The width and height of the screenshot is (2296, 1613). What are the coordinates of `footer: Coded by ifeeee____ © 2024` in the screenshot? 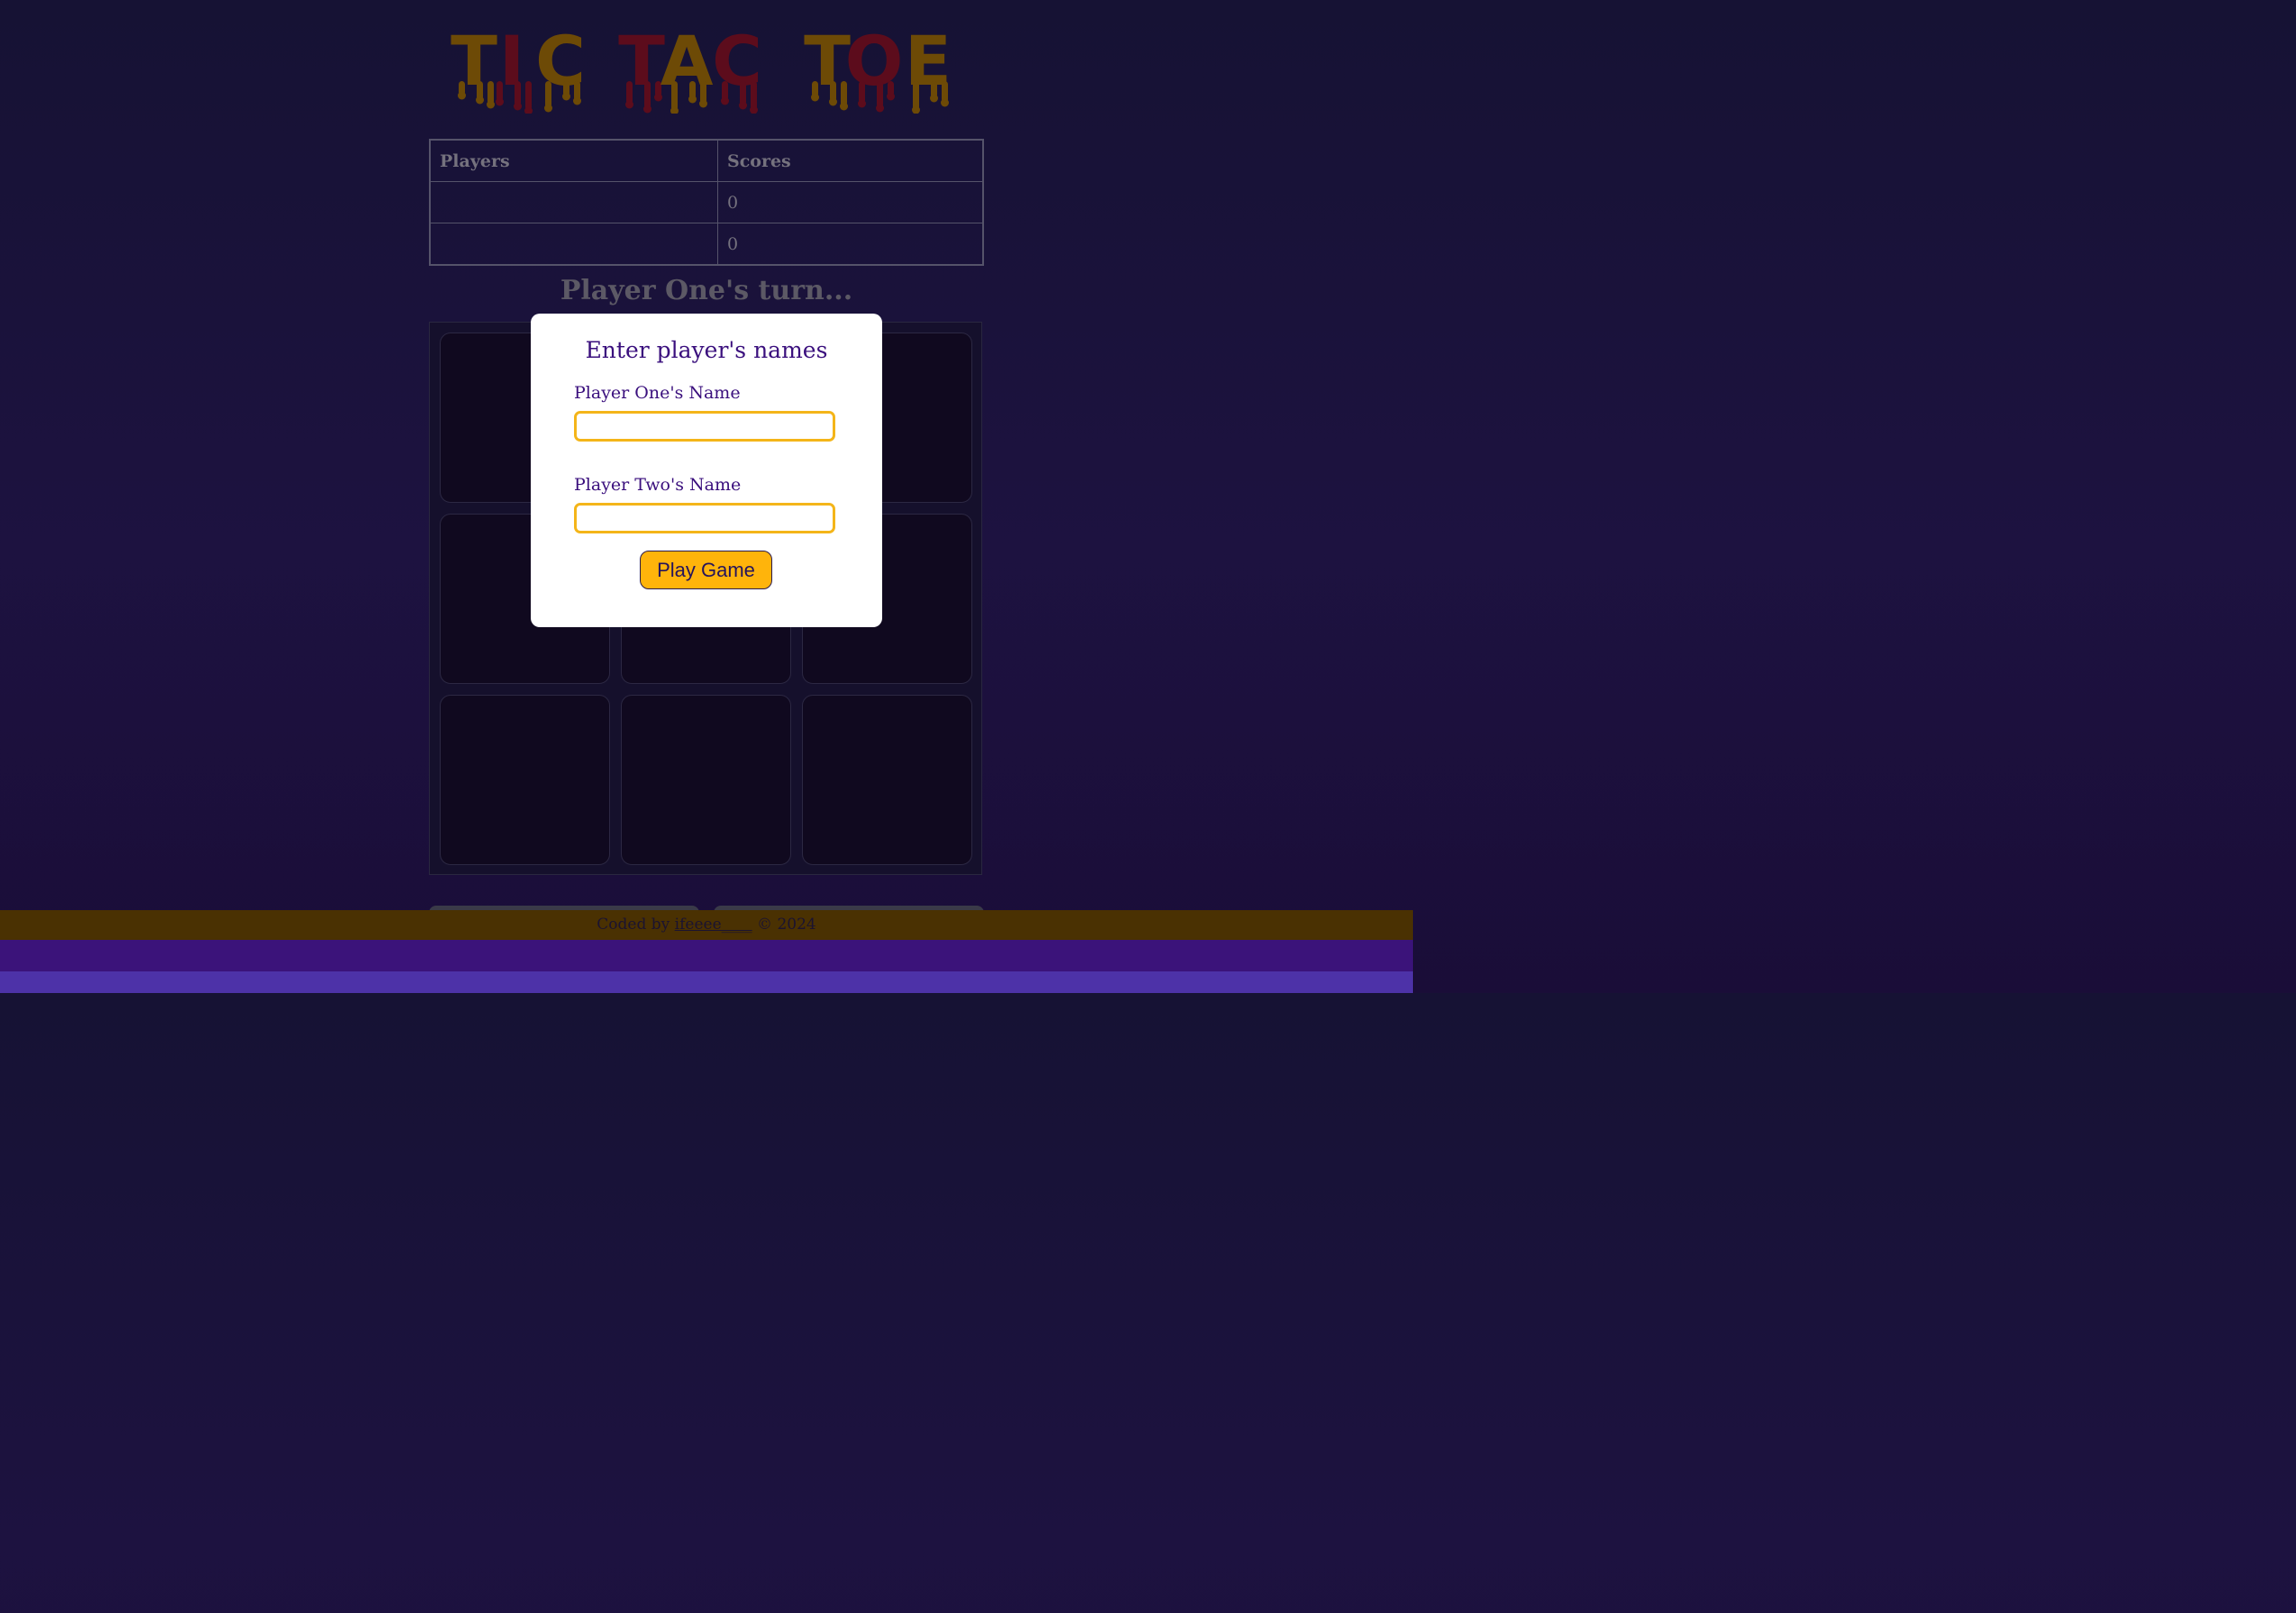 It's located at (707, 925).